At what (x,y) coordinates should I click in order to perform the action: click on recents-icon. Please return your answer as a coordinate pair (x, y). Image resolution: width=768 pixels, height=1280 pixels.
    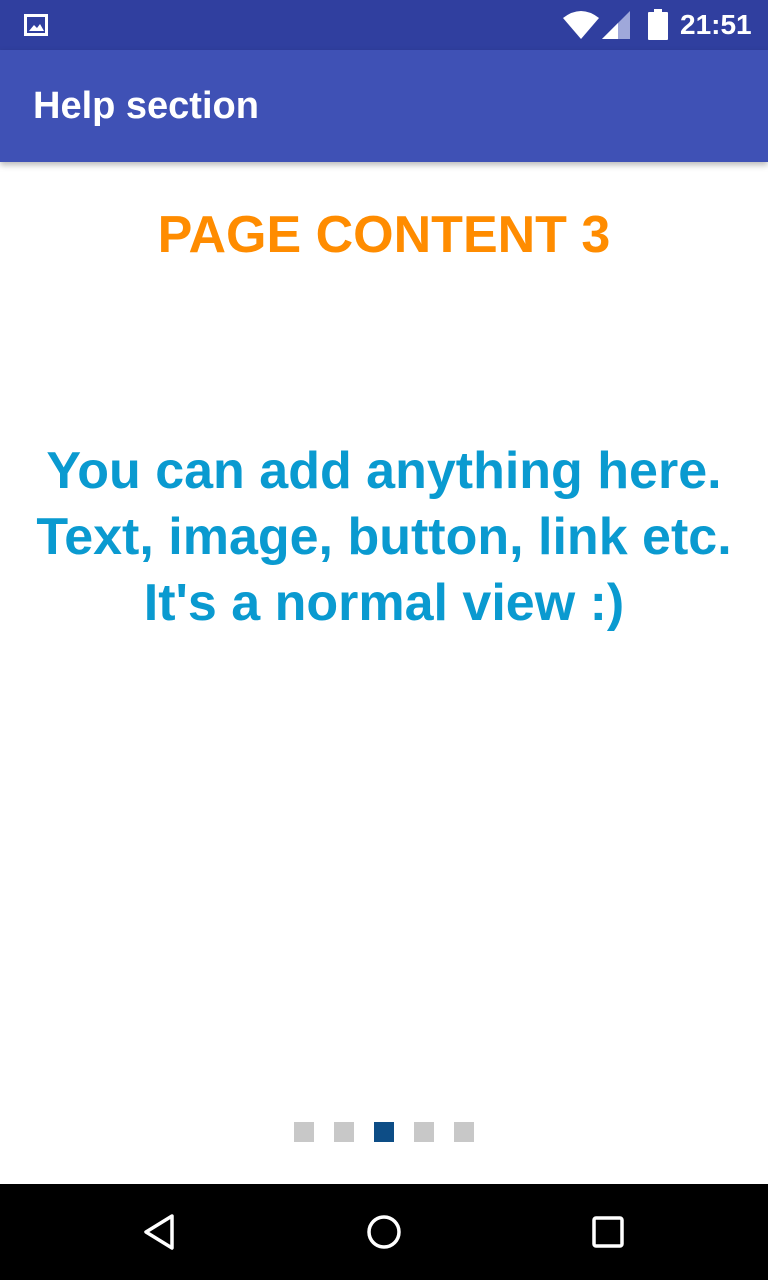
    Looking at the image, I should click on (608, 1232).